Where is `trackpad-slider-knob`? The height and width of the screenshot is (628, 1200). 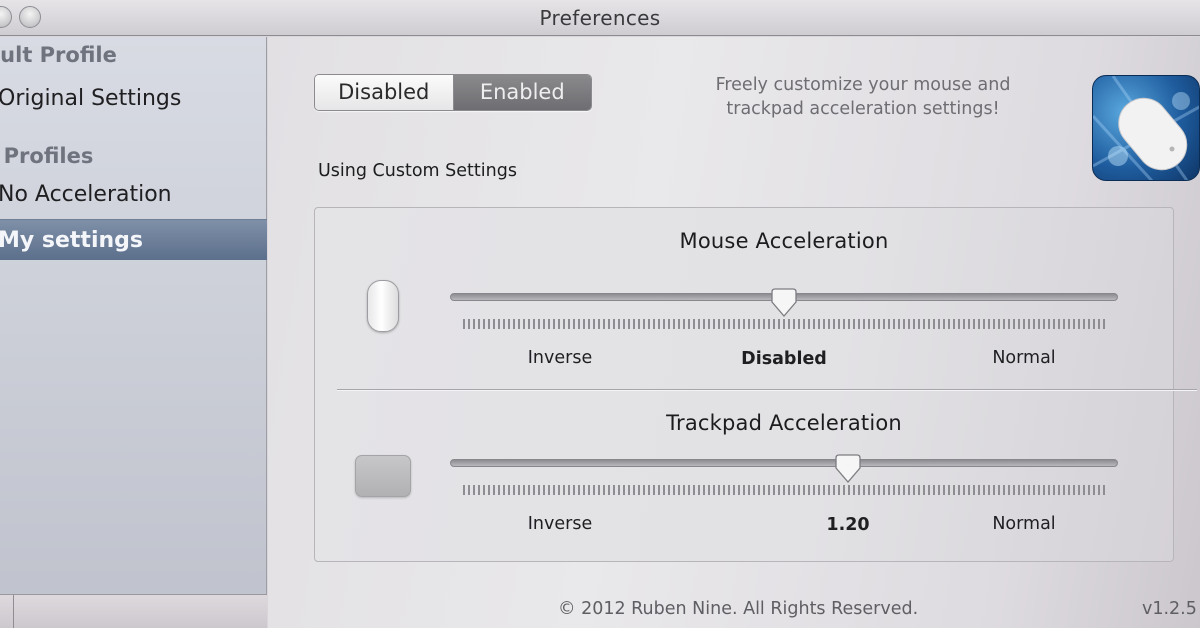
trackpad-slider-knob is located at coordinates (848, 469).